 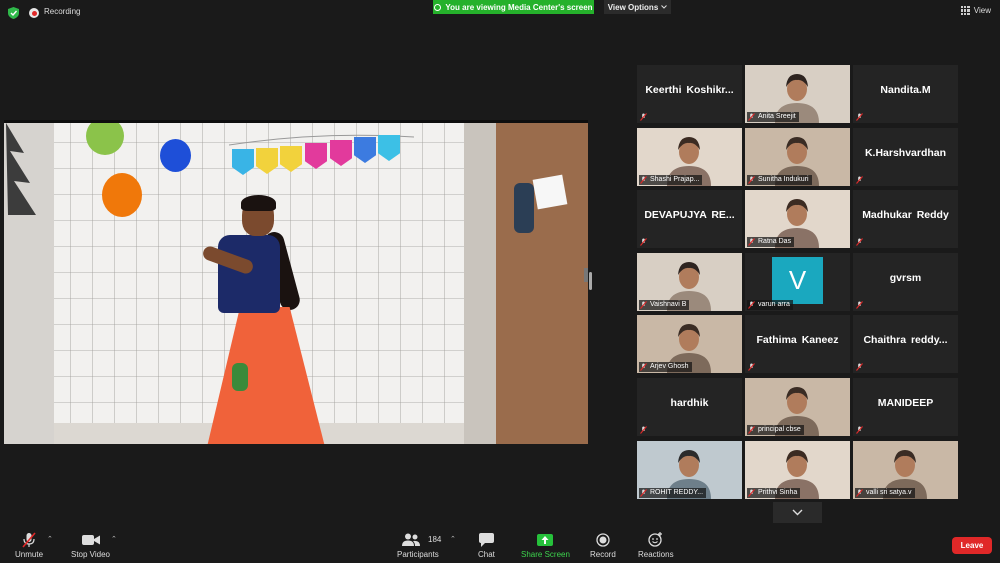 What do you see at coordinates (453, 539) in the screenshot?
I see `participants-options-caret: ⌃` at bounding box center [453, 539].